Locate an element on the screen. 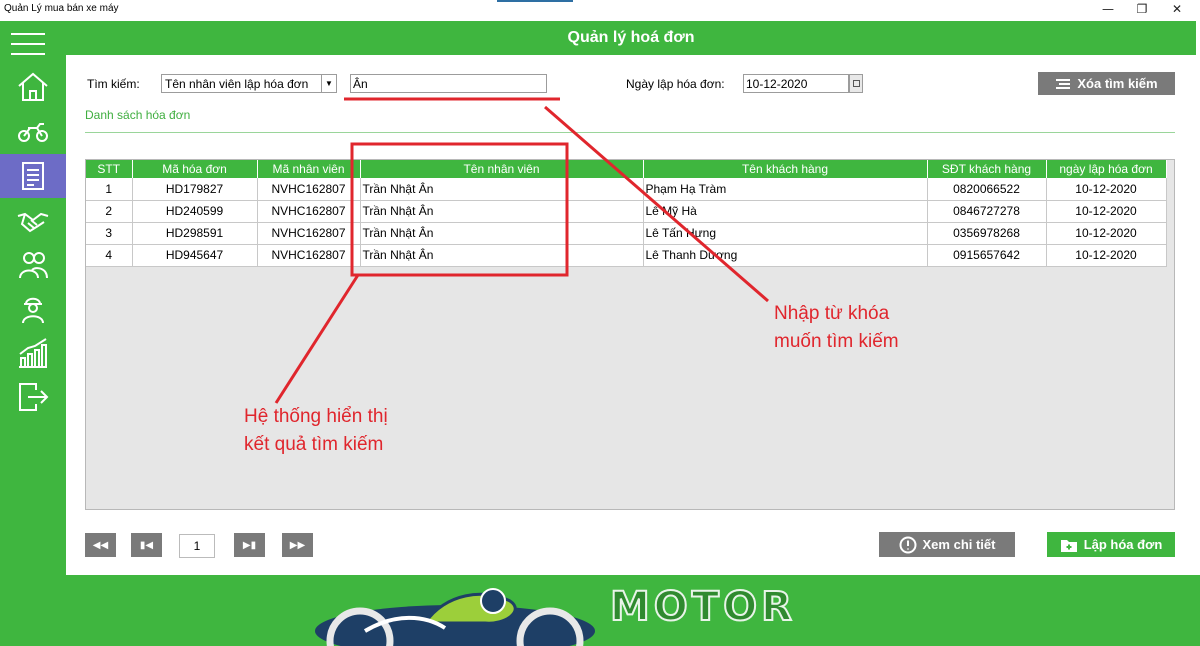  keyword-arrow-line is located at coordinates (656, 204).